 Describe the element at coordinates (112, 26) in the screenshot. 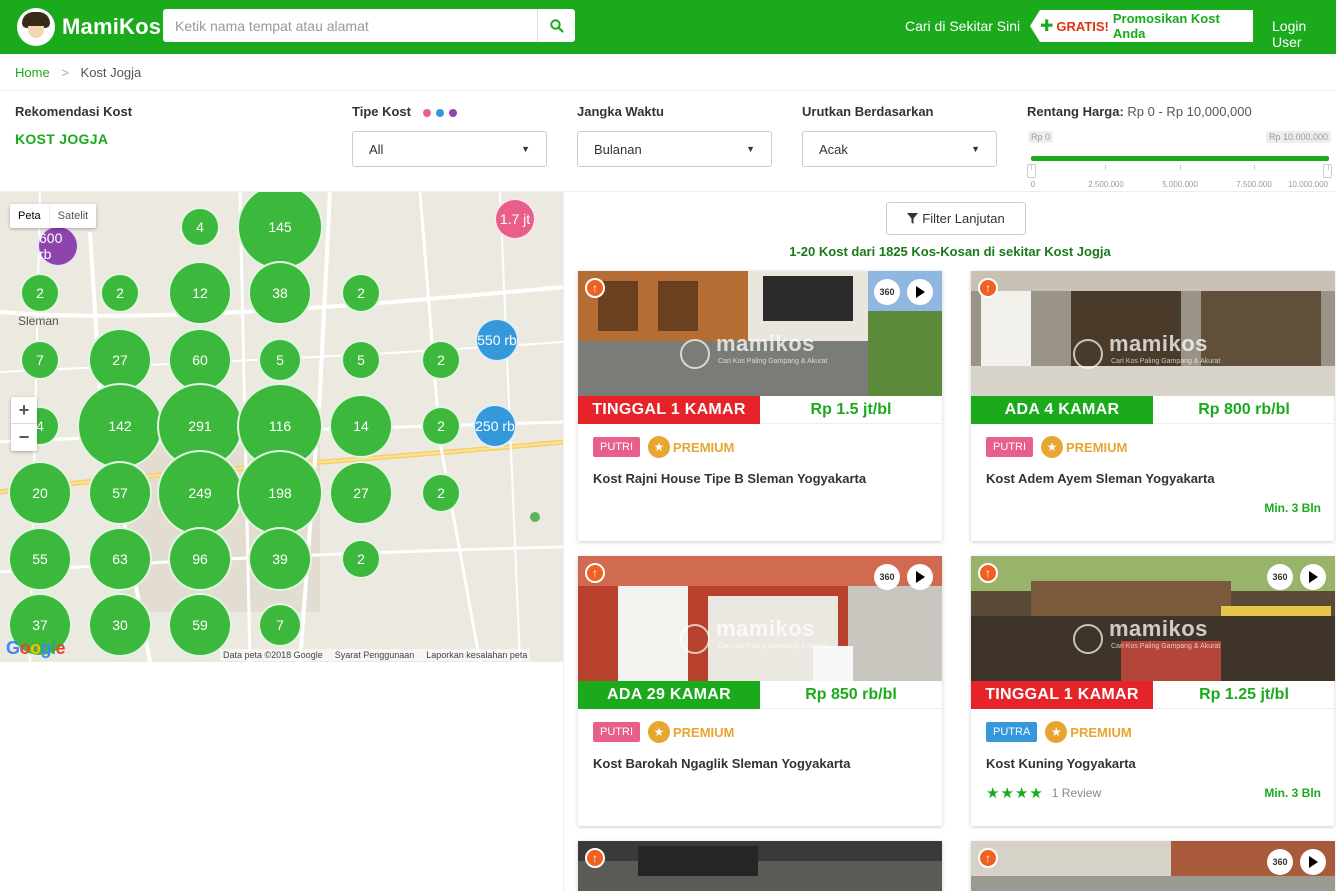

I see `brand-name: MamiKos` at that location.